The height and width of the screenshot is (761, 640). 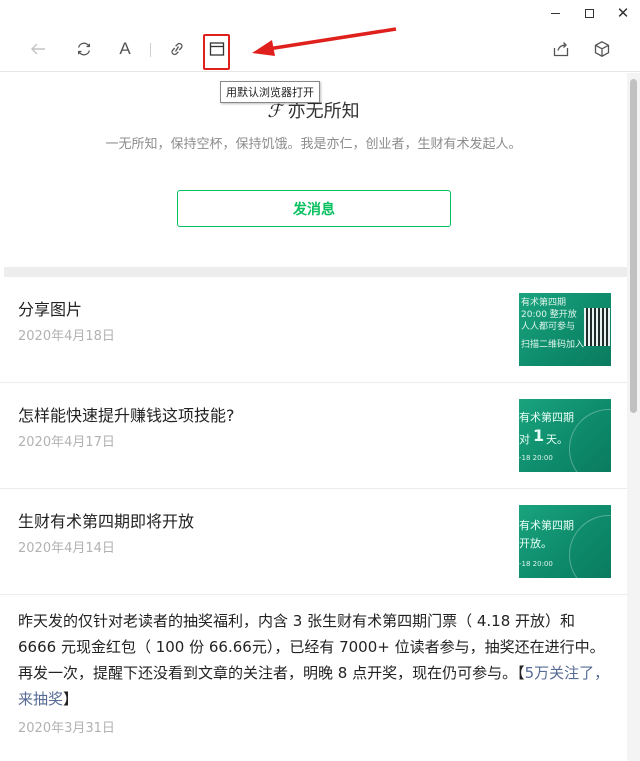 I want to click on section-divider, so click(x=315, y=272).